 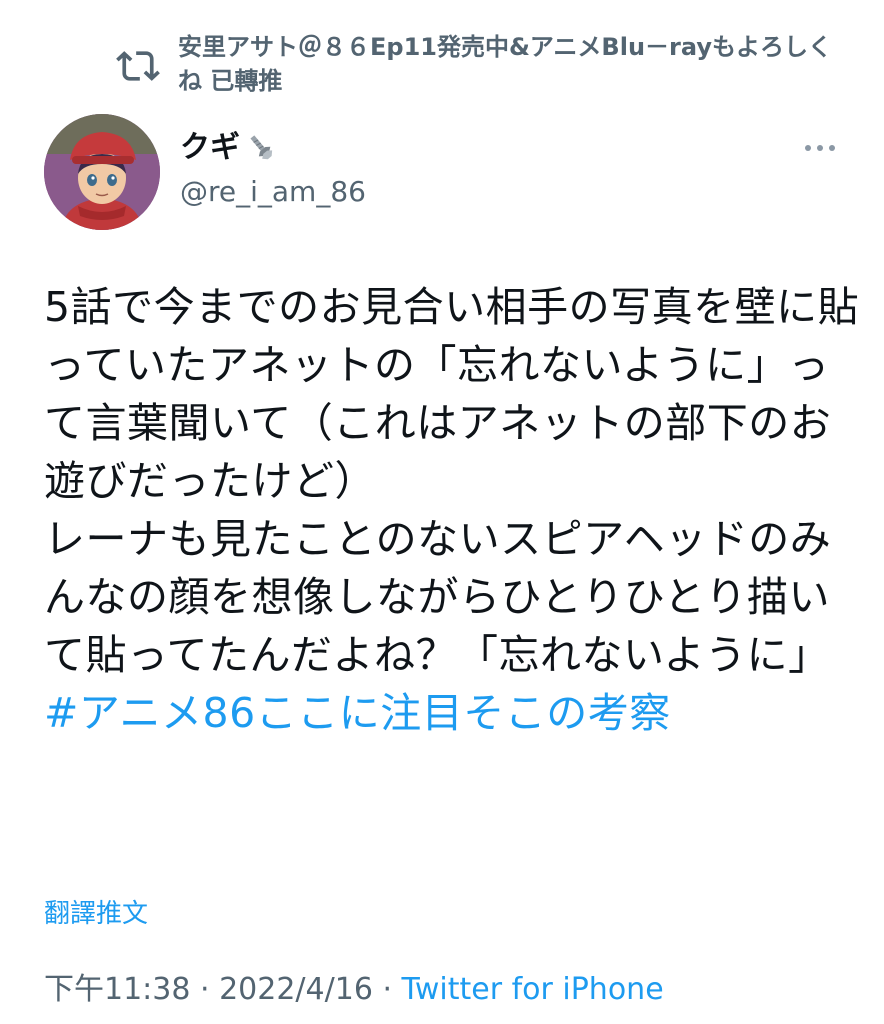 I want to click on nut-and-bolt-icon, so click(x=261, y=147).